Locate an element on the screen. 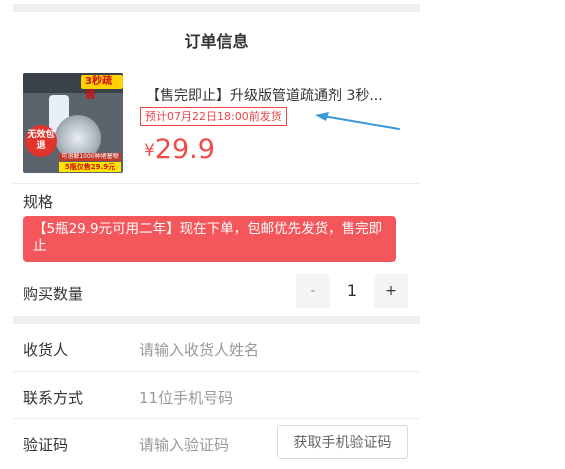 Image resolution: width=565 pixels, height=469 pixels. thumbnail-badge: 3秒疏通 is located at coordinates (102, 88).